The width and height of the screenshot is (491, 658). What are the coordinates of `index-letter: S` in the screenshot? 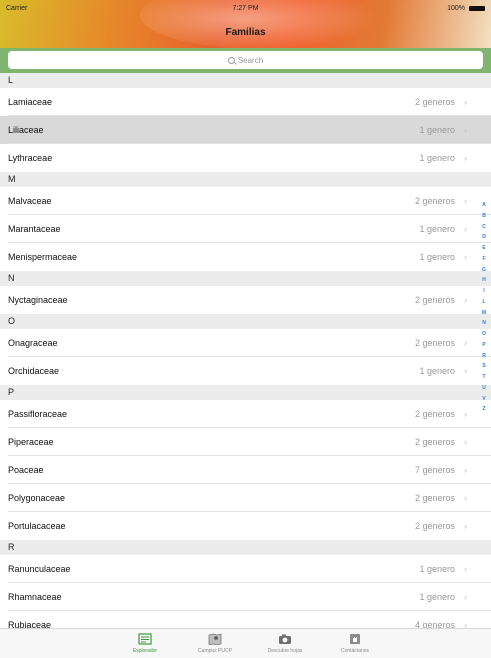 It's located at (484, 366).